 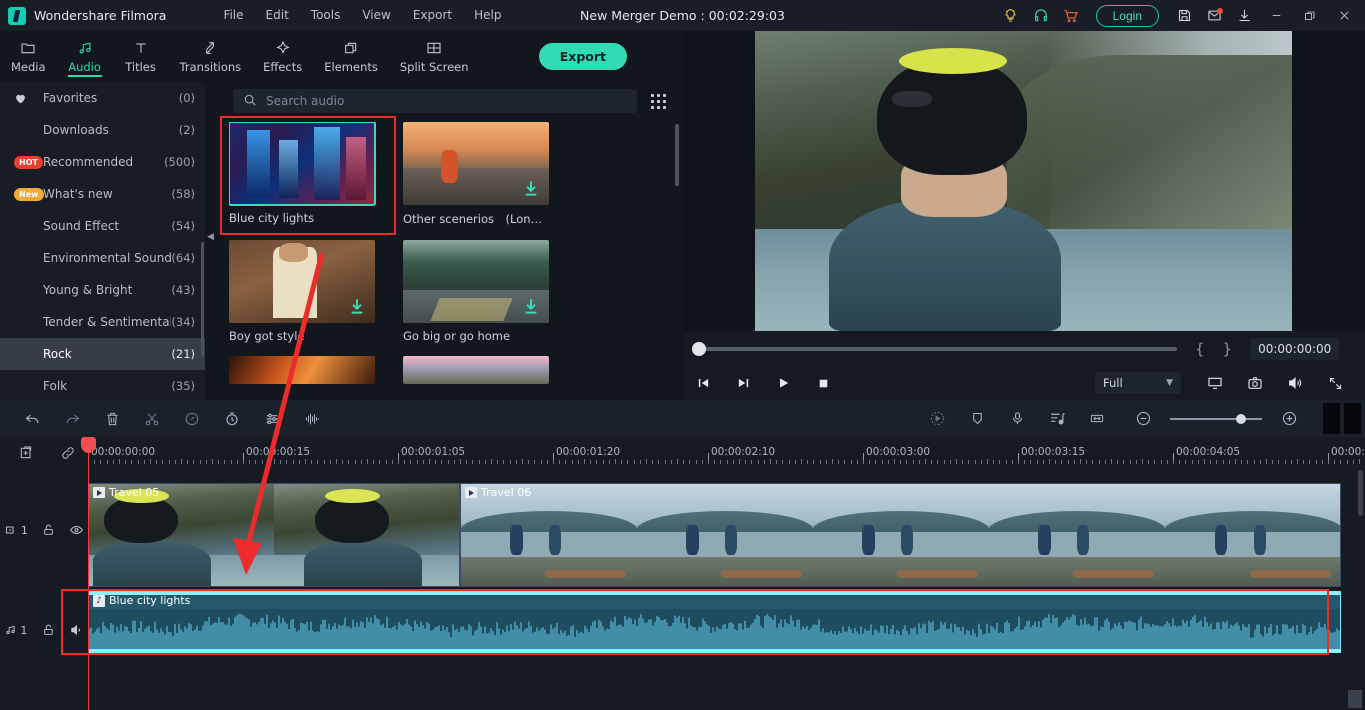 What do you see at coordinates (1057, 418) in the screenshot?
I see `audio-detach-icon` at bounding box center [1057, 418].